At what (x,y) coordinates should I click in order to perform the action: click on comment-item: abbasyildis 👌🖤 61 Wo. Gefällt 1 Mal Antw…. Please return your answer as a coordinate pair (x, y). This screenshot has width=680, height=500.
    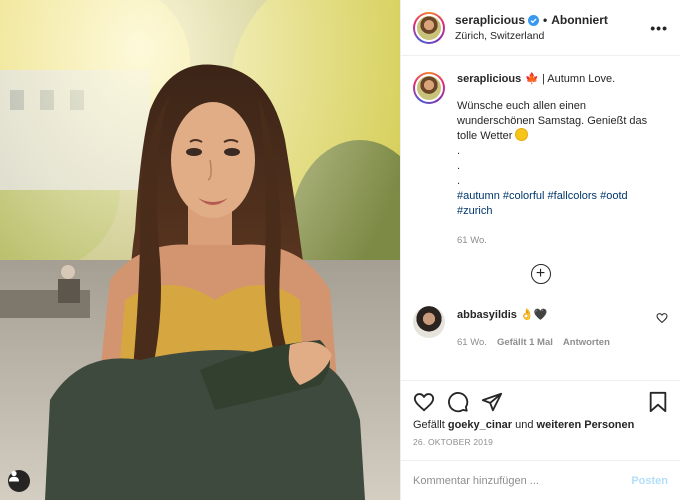
    Looking at the image, I should click on (540, 327).